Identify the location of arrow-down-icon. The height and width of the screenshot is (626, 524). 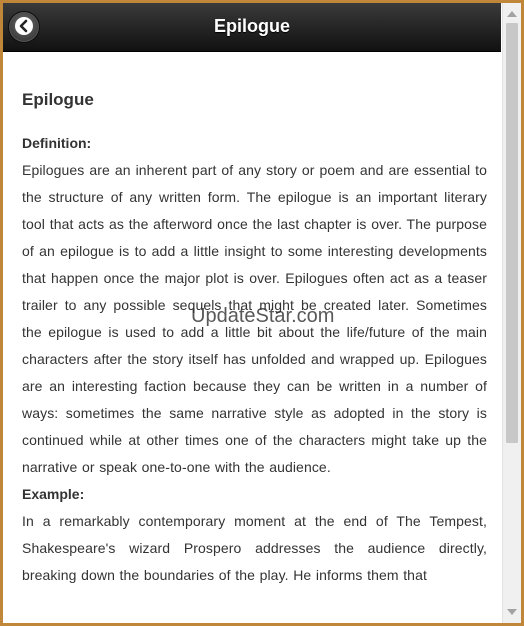
(512, 612).